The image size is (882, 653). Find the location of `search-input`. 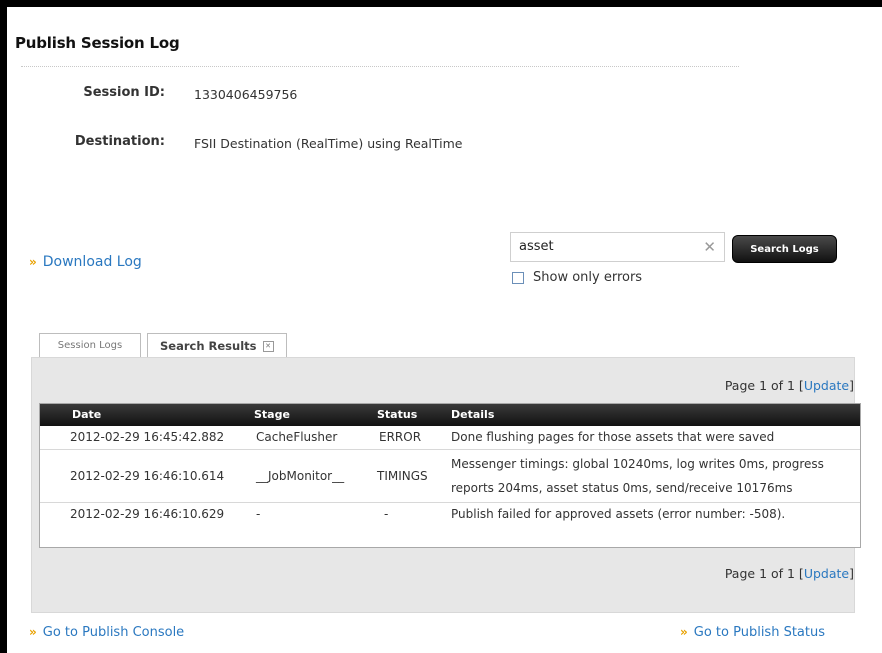

search-input is located at coordinates (604, 246).